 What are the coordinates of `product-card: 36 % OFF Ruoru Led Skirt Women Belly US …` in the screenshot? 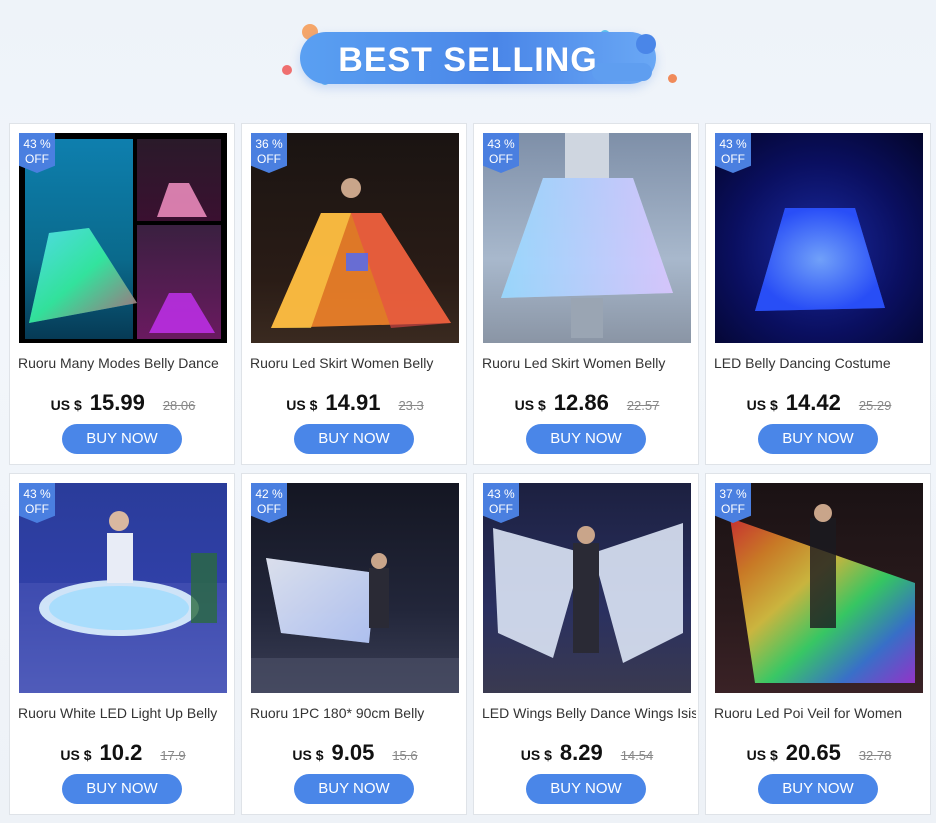 It's located at (354, 294).